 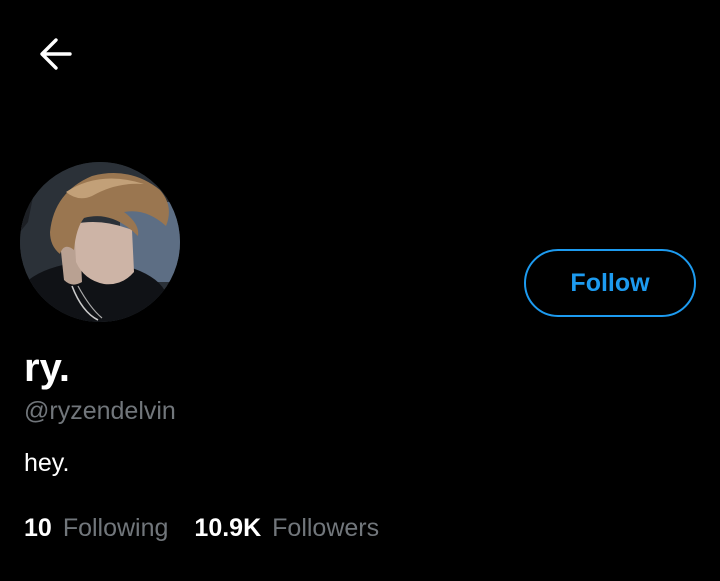 What do you see at coordinates (610, 283) in the screenshot?
I see `follow-button: Follow` at bounding box center [610, 283].